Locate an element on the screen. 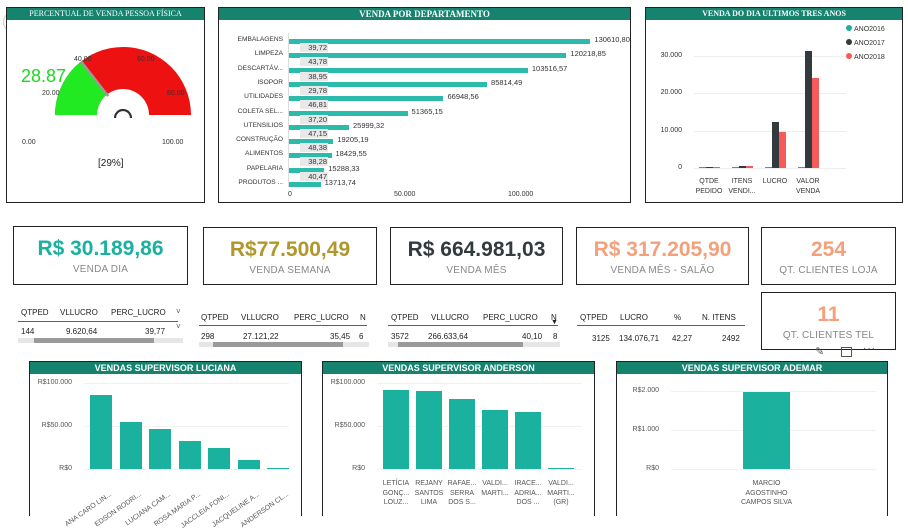 The image size is (908, 531). gauge-tick-20: 20.00 is located at coordinates (51, 93).